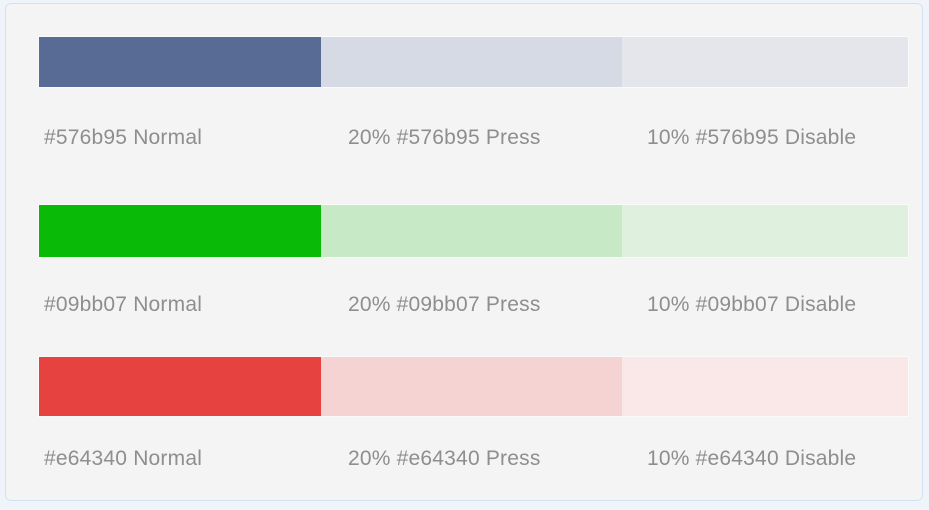 The image size is (929, 510). I want to click on caption-green-disable: 10% #09bb07 Disable, so click(752, 304).